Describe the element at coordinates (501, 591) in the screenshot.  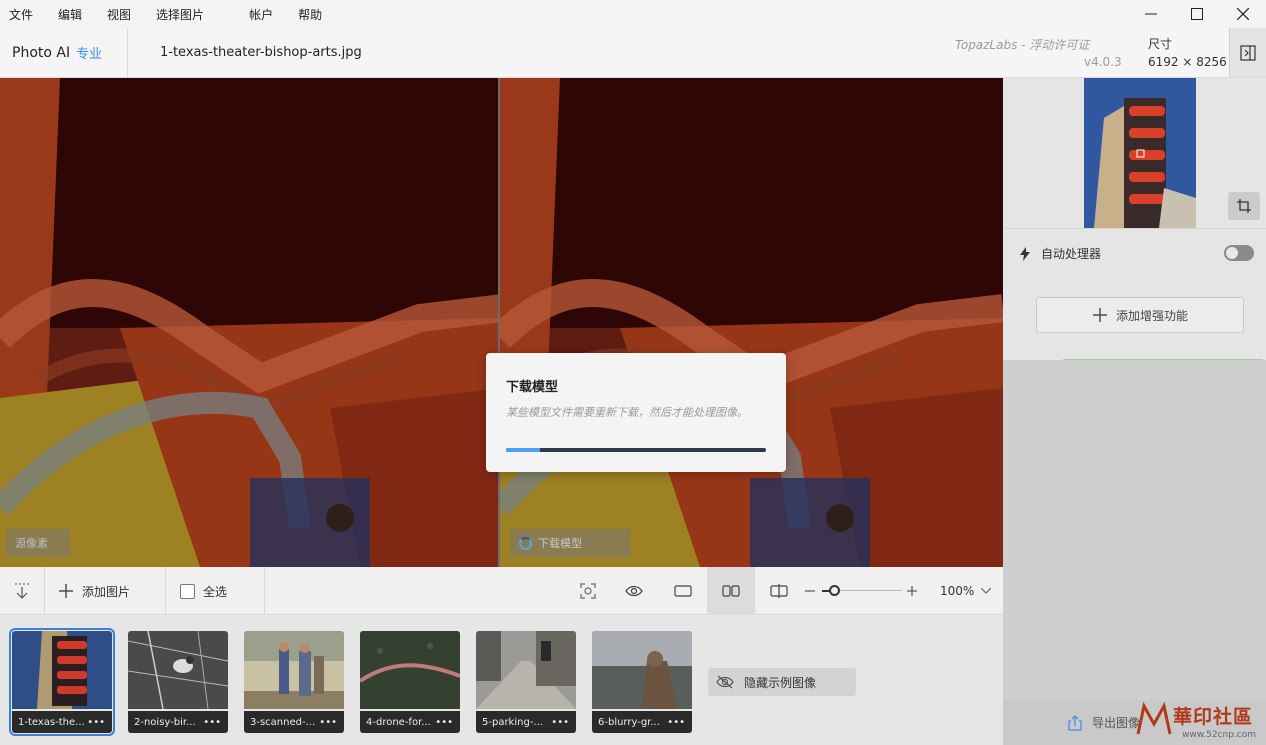
I see `bottom-toolbar: 添加图片 全选 100%` at that location.